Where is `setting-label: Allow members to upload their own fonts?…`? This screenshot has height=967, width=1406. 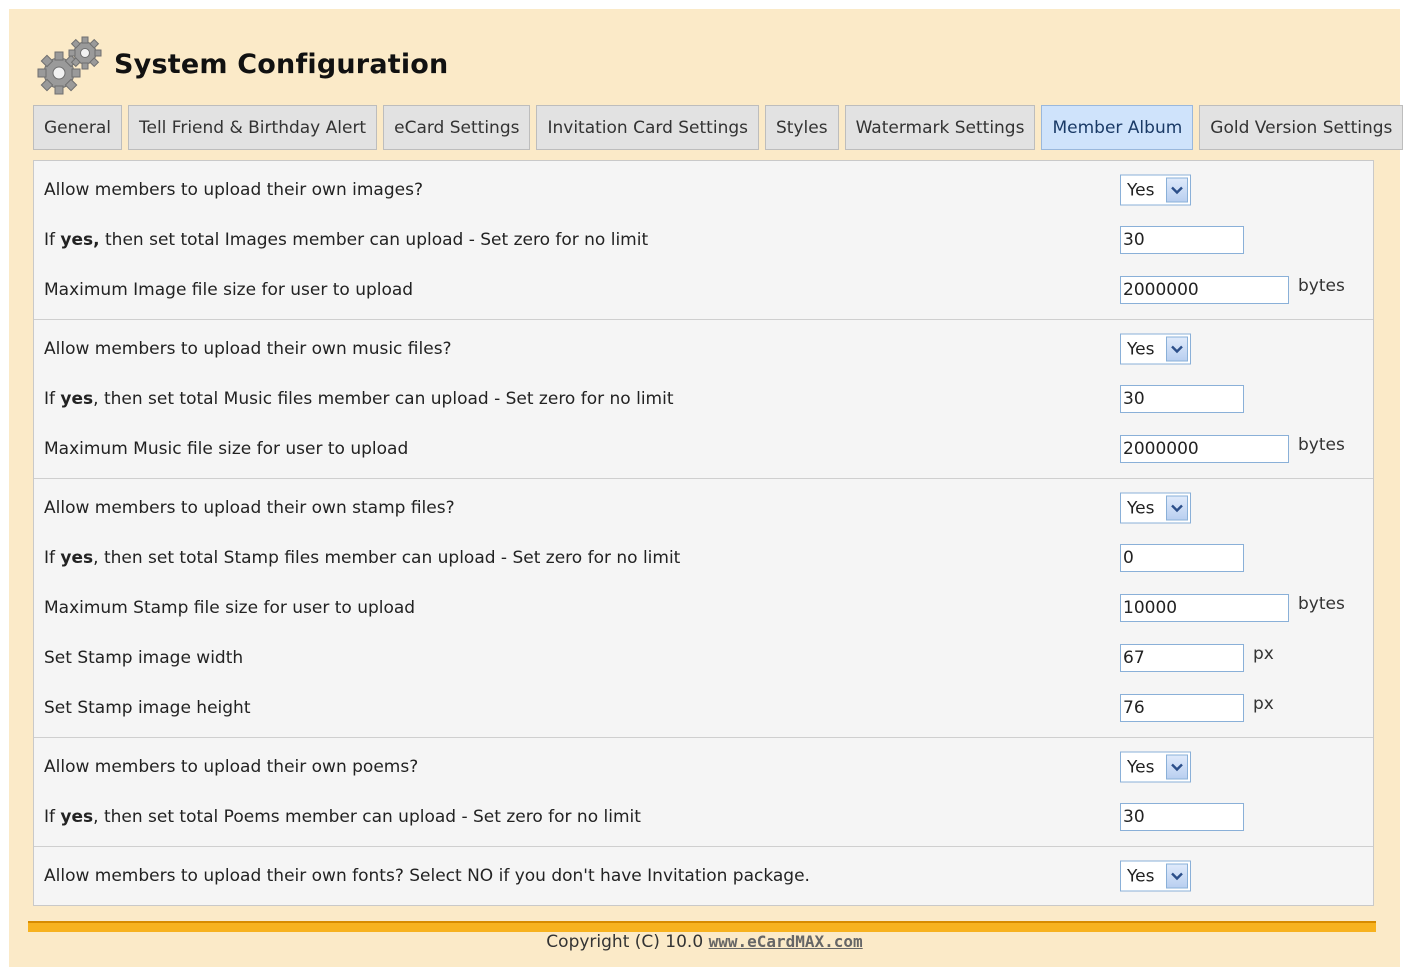 setting-label: Allow members to upload their own fonts?… is located at coordinates (427, 876).